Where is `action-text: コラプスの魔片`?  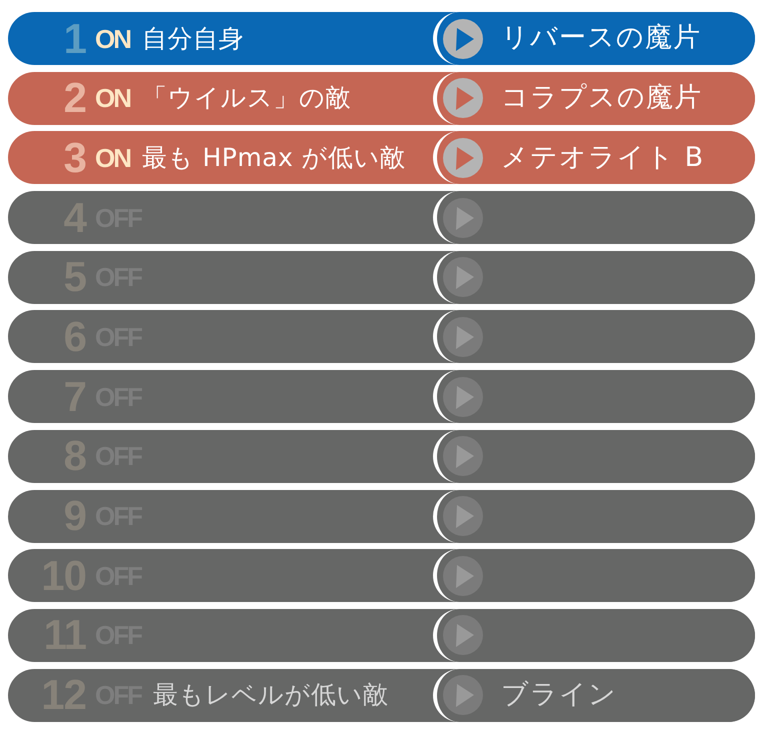 action-text: コラプスの魔片 is located at coordinates (601, 98).